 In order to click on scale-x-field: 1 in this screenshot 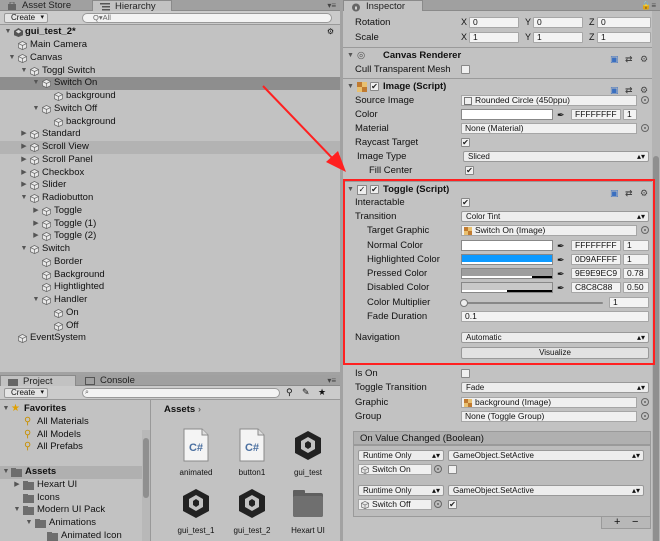, I will do `click(494, 37)`.